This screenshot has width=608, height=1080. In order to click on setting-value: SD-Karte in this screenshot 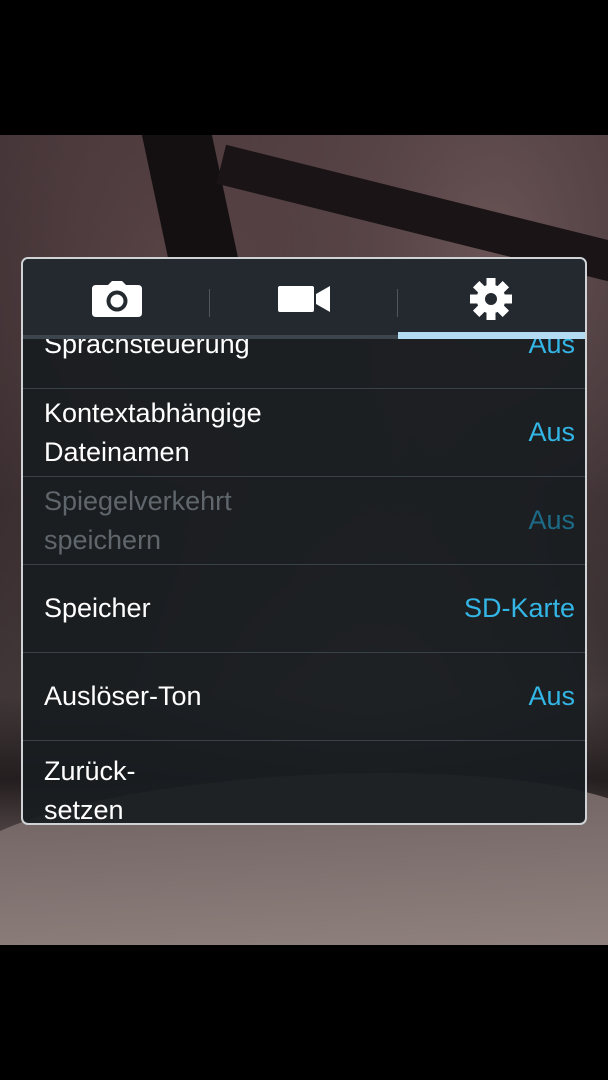, I will do `click(519, 608)`.